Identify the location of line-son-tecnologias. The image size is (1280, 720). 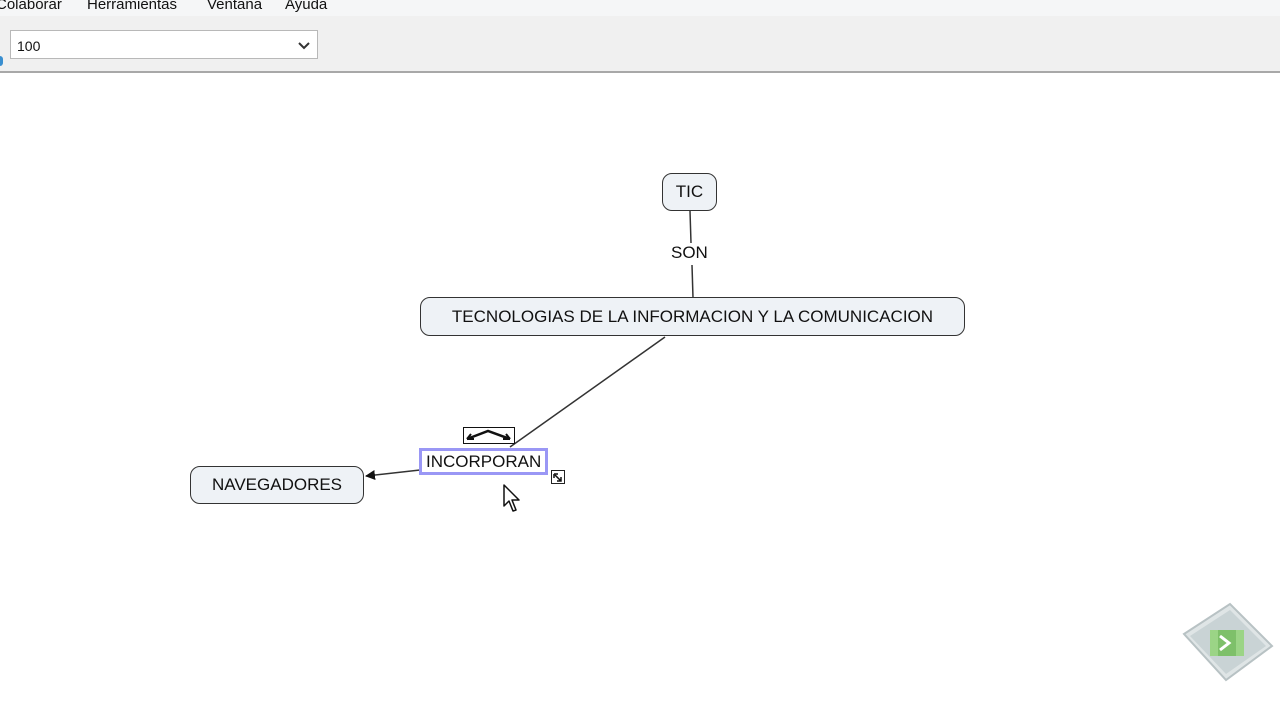
(692, 281).